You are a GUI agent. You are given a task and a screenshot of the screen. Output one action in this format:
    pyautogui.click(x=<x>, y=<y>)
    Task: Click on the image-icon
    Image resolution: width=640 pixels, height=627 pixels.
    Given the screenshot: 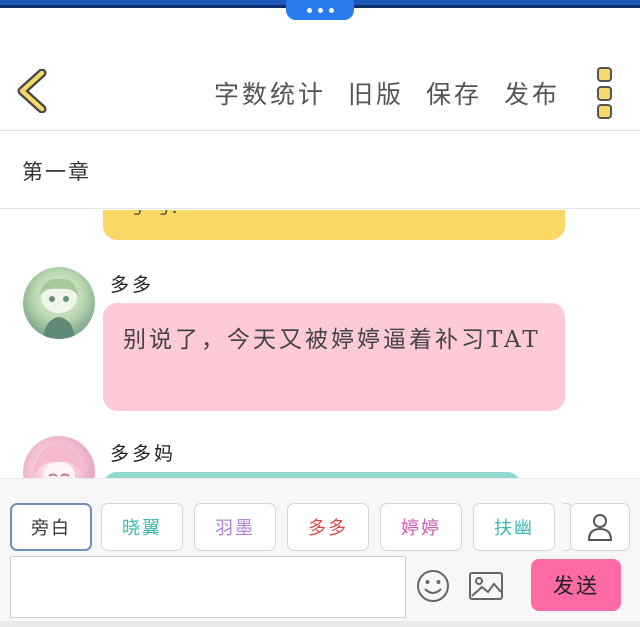 What is the action you would take?
    pyautogui.click(x=486, y=586)
    